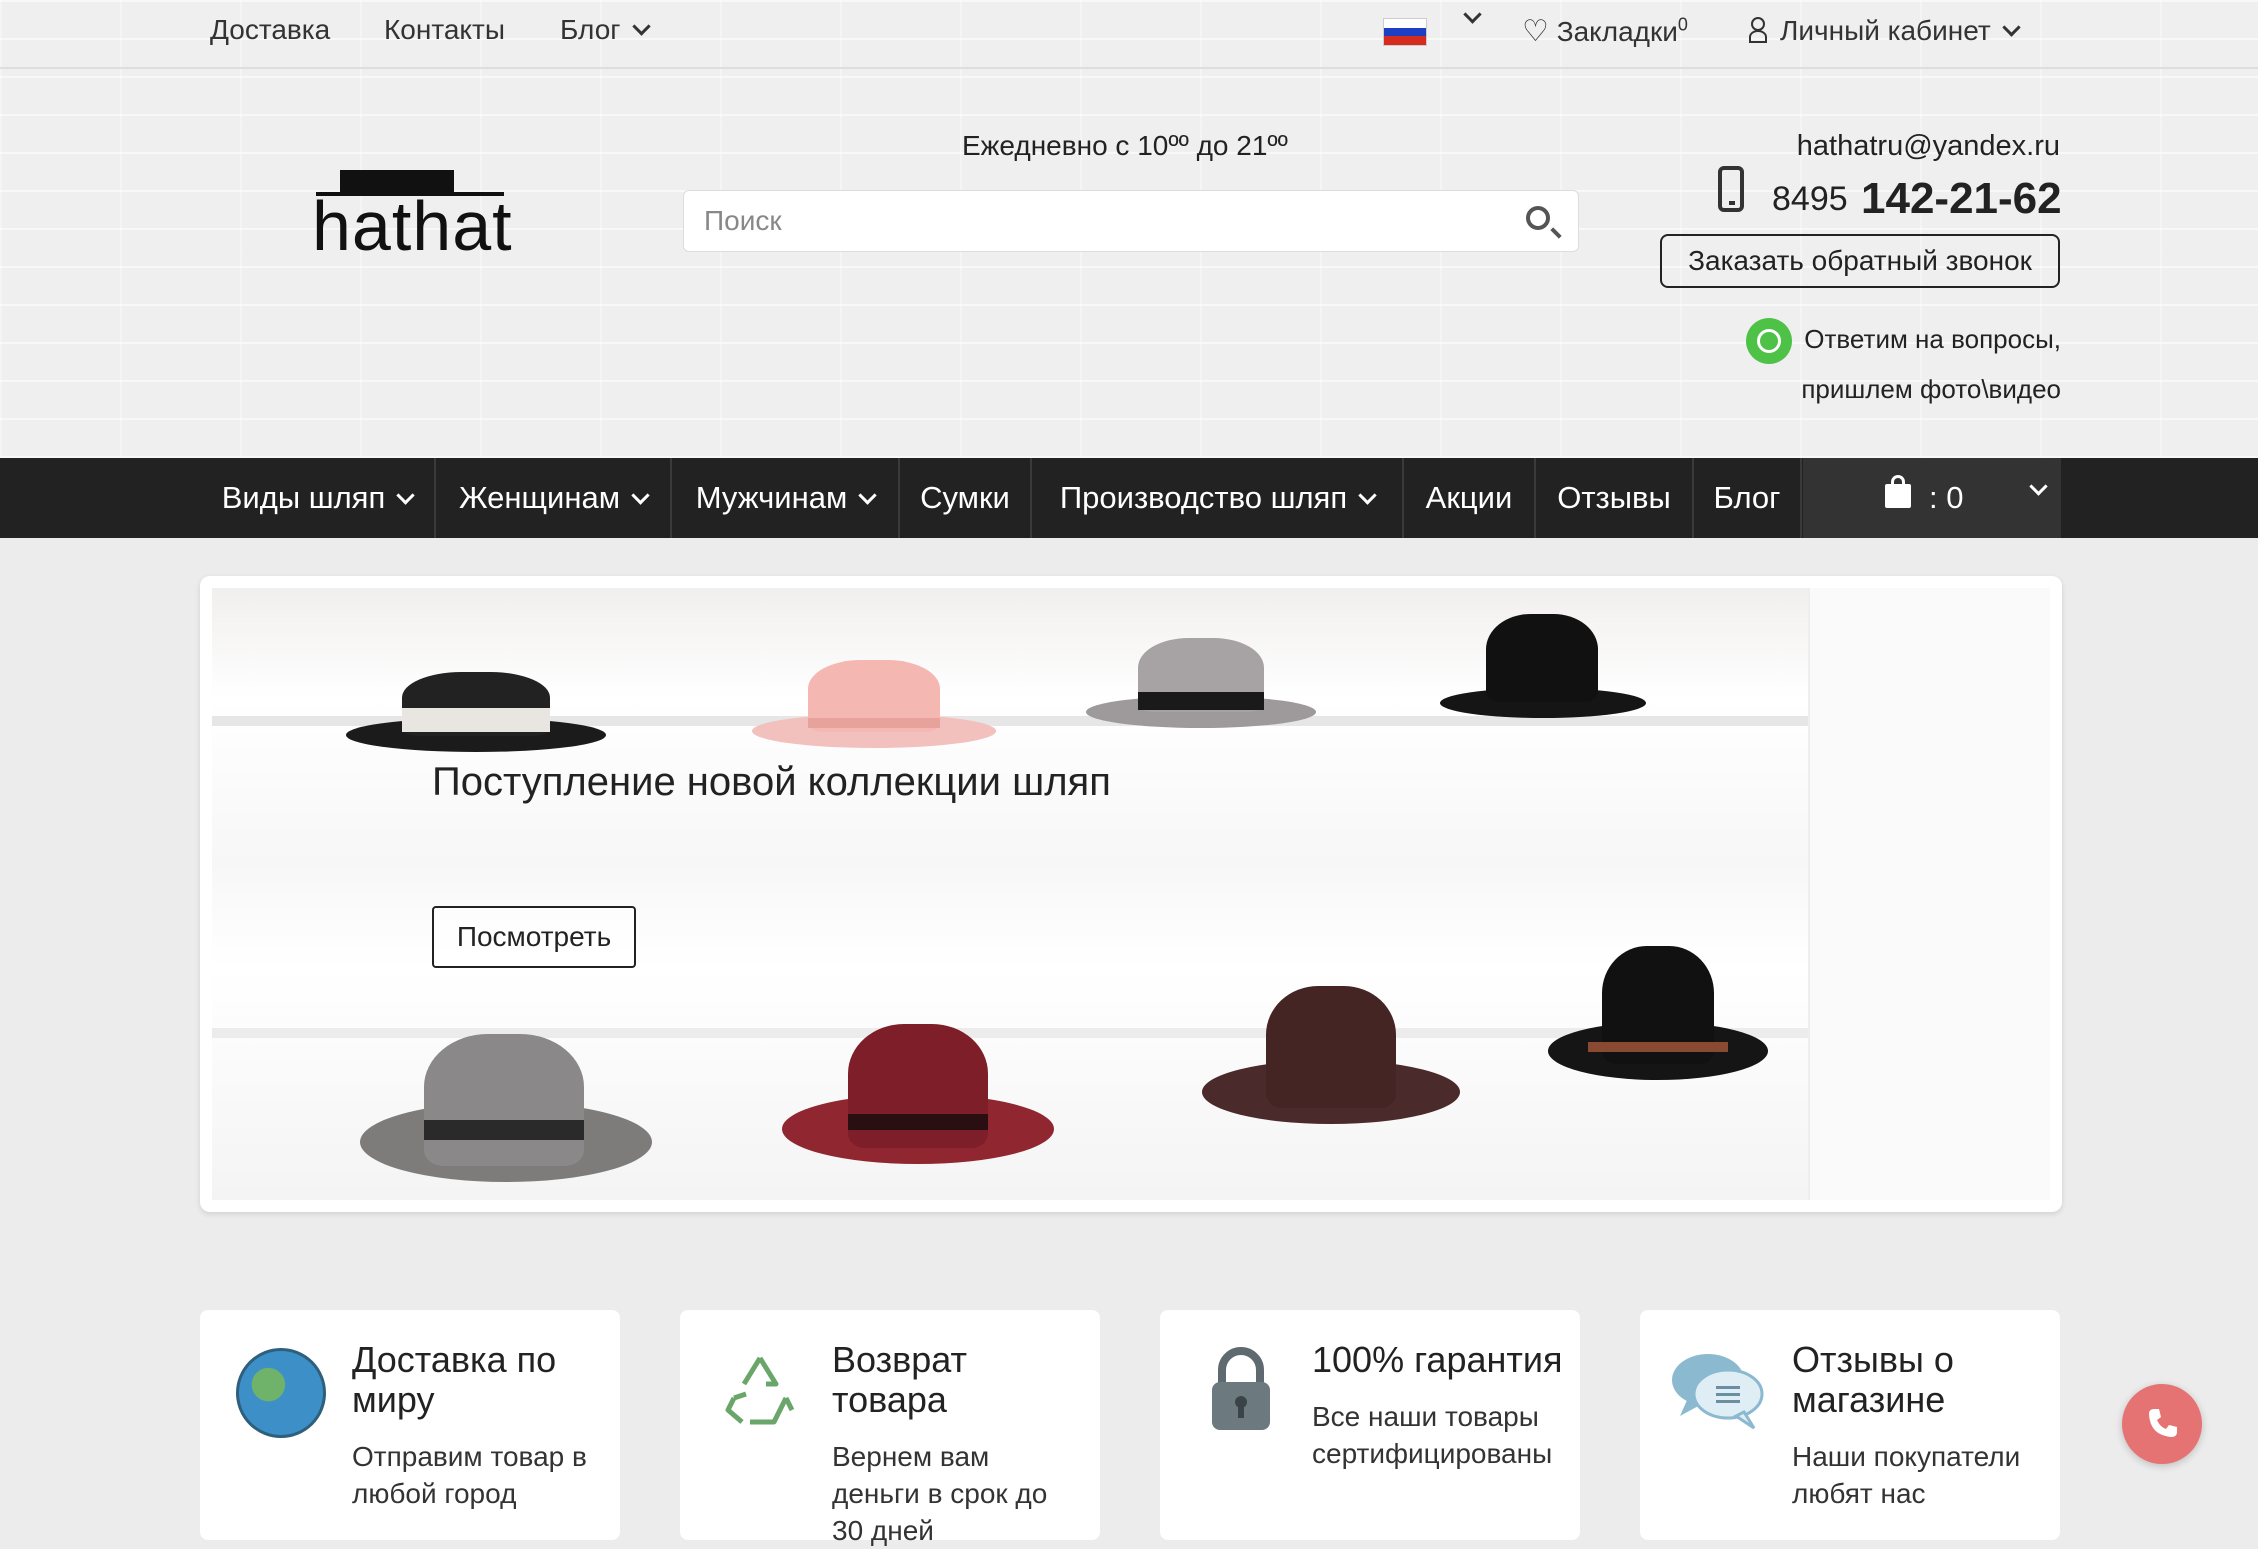 Image resolution: width=2258 pixels, height=1549 pixels. I want to click on nav-item-hat-production: Производство шляп, so click(1218, 498).